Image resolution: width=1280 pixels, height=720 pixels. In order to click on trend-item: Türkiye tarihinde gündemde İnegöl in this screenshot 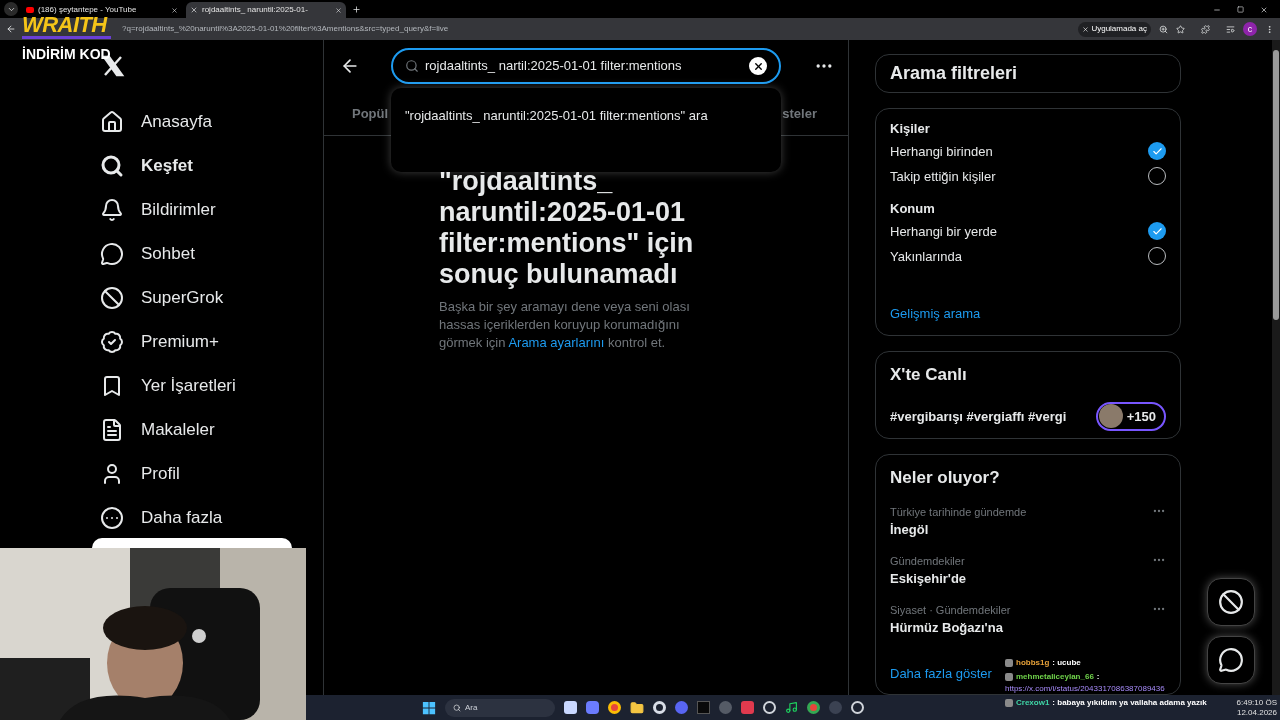, I will do `click(1028, 521)`.